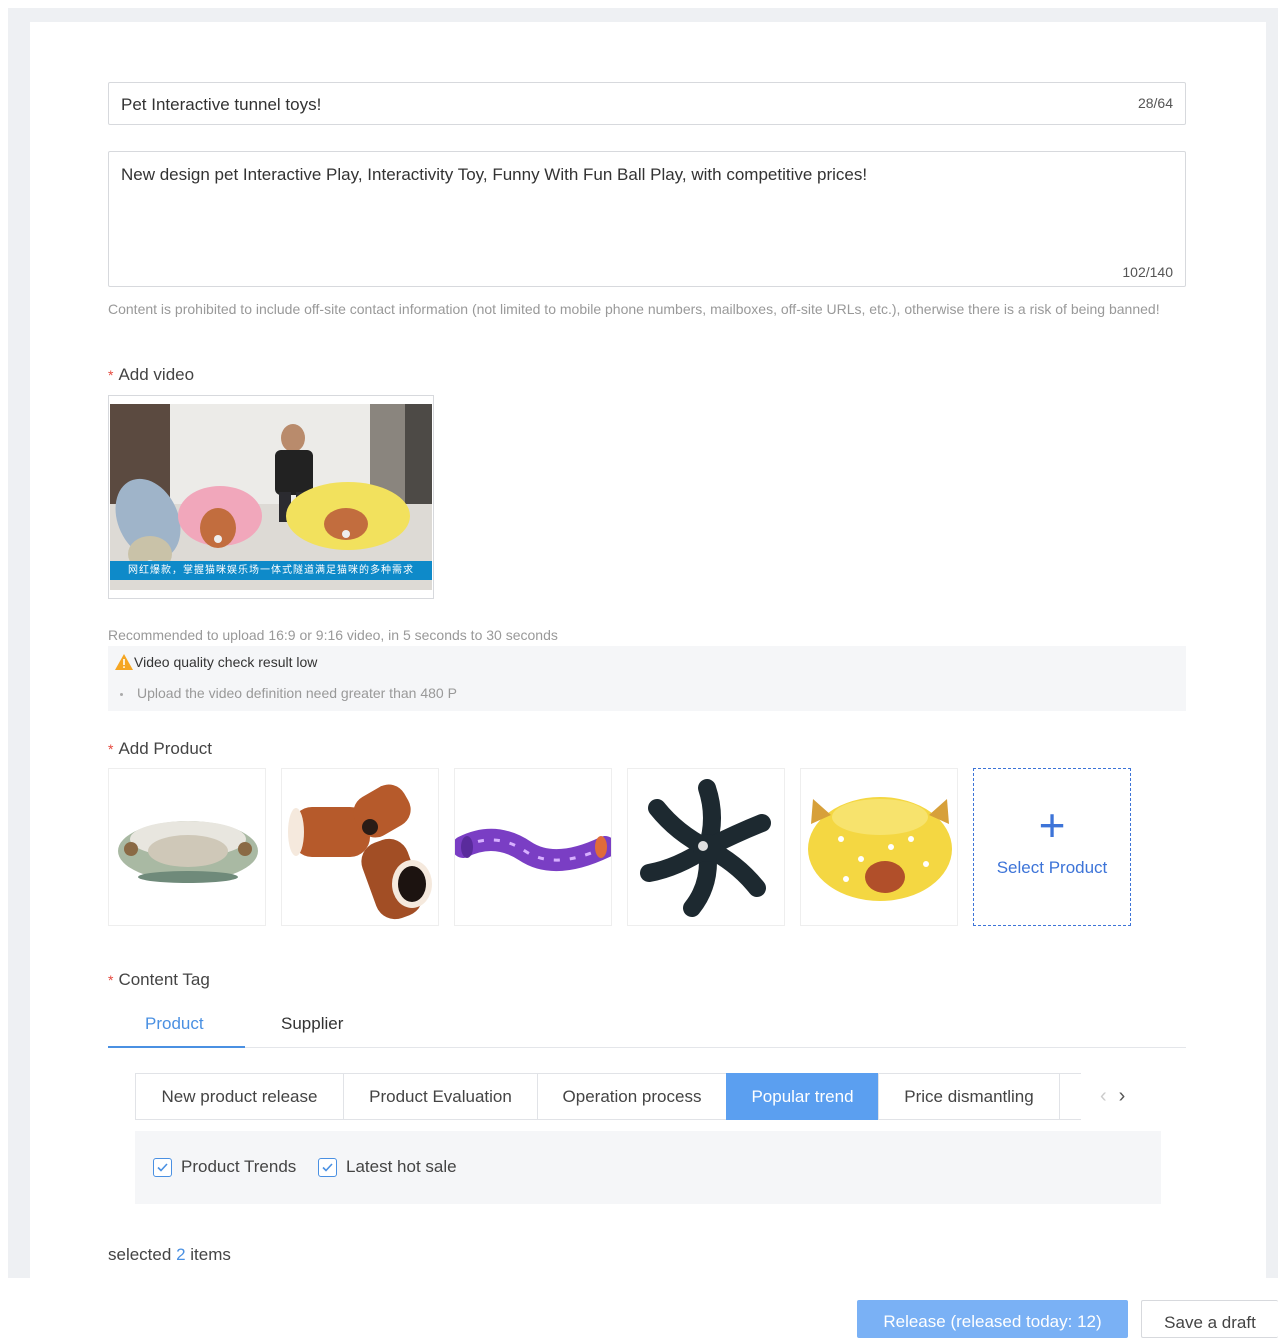  I want to click on round-cat-bed-image, so click(188, 852).